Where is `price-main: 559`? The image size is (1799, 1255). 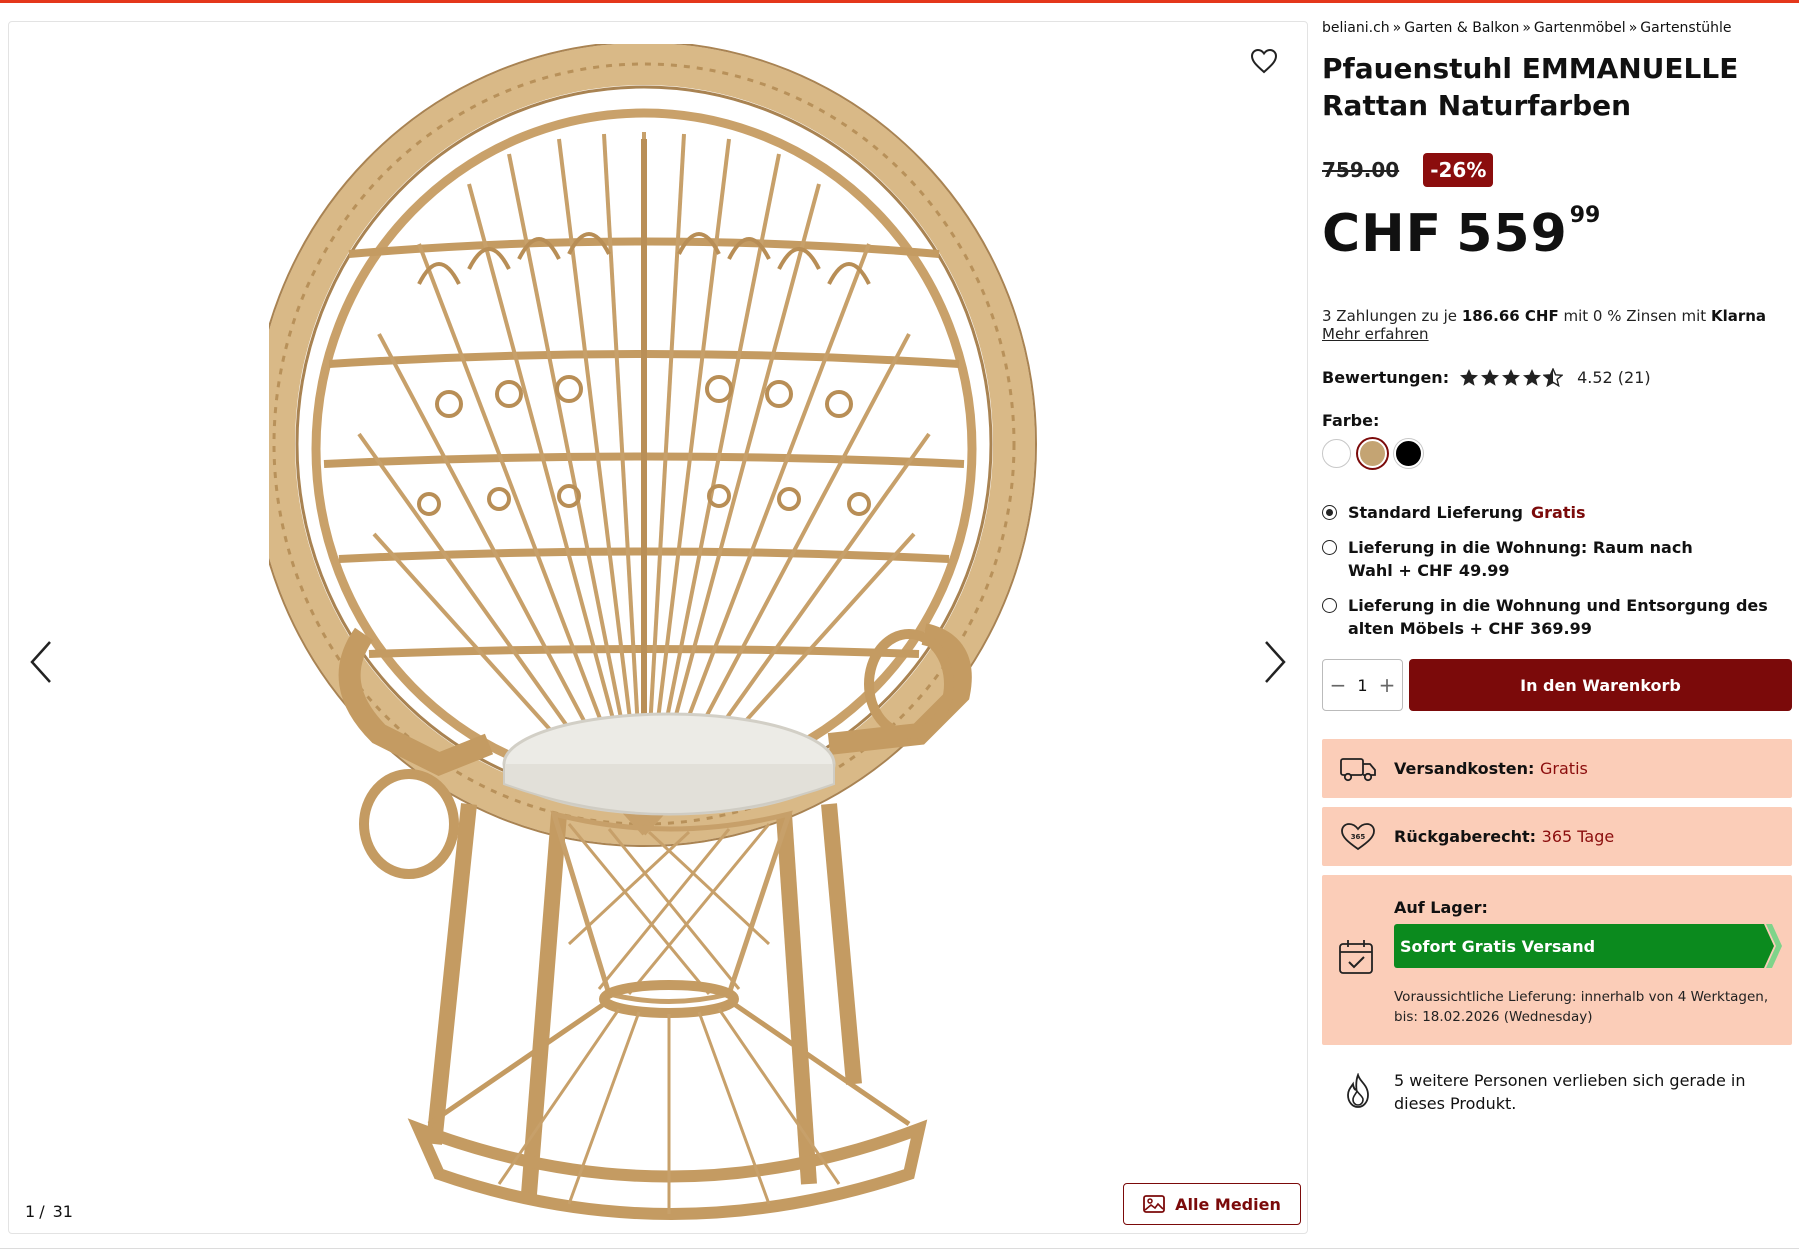 price-main: 559 is located at coordinates (1512, 234).